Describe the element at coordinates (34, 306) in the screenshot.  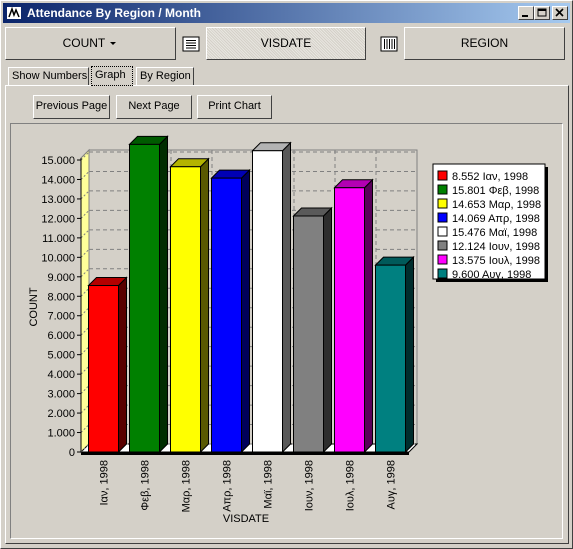
I see `y-axis-title: COUNT` at that location.